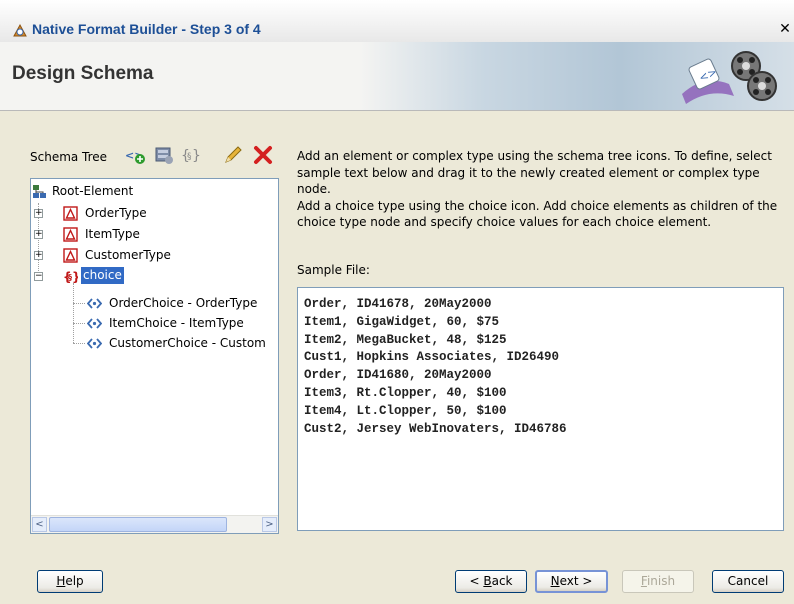 This screenshot has width=794, height=604. Describe the element at coordinates (128, 255) in the screenshot. I see `tree-node-label: CustomerType` at that location.